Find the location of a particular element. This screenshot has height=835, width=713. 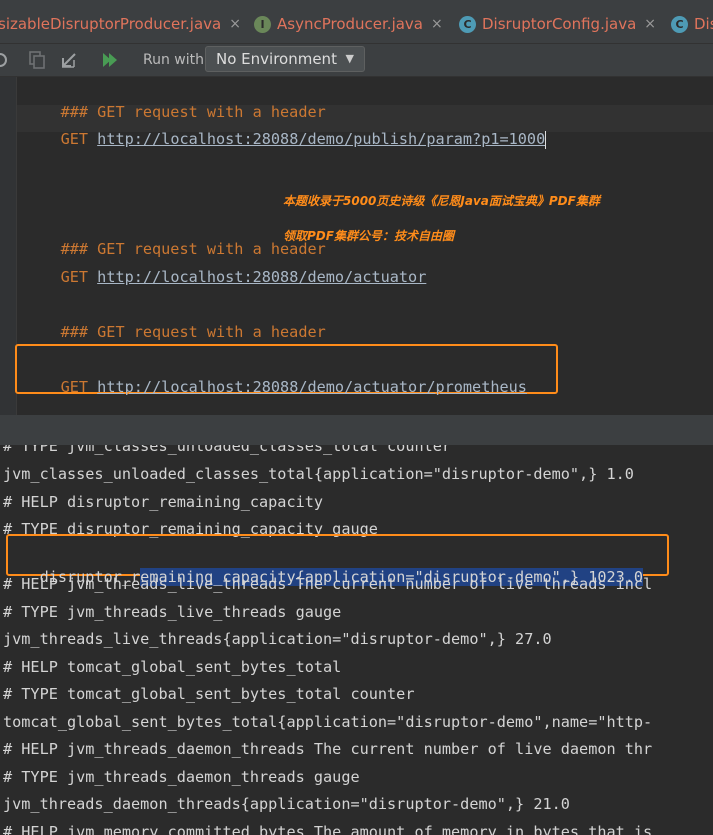

chevron-down-icon: ▼ is located at coordinates (349, 58).